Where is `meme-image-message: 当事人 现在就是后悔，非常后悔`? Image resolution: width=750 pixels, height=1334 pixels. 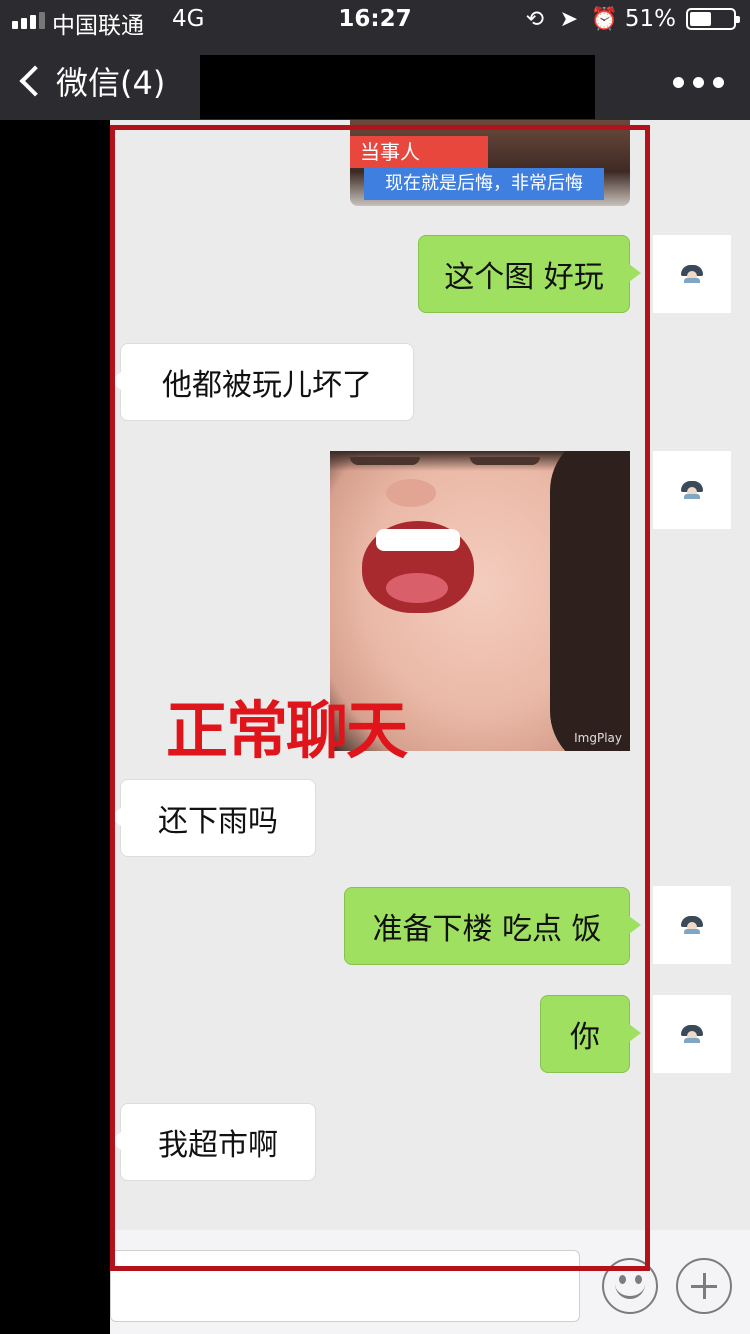 meme-image-message: 当事人 现在就是后悔，非常后悔 is located at coordinates (490, 163).